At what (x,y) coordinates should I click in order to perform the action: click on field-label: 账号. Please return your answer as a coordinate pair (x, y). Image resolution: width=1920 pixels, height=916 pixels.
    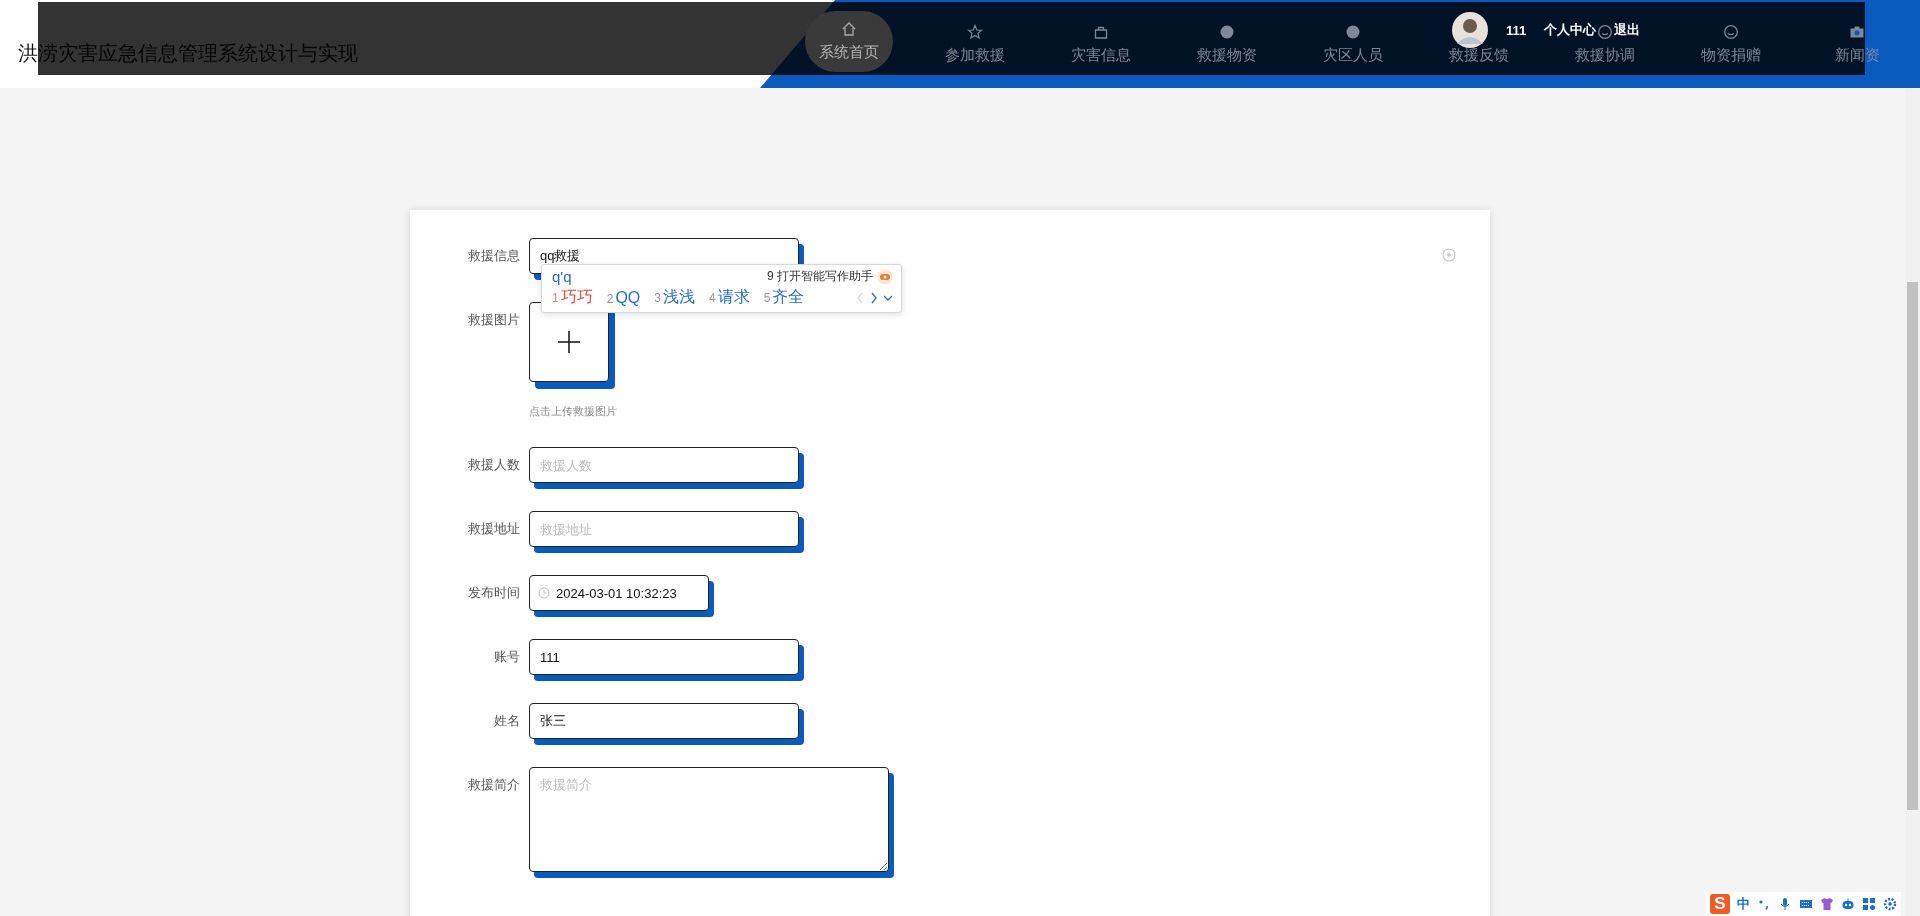
    Looking at the image, I should click on (506, 657).